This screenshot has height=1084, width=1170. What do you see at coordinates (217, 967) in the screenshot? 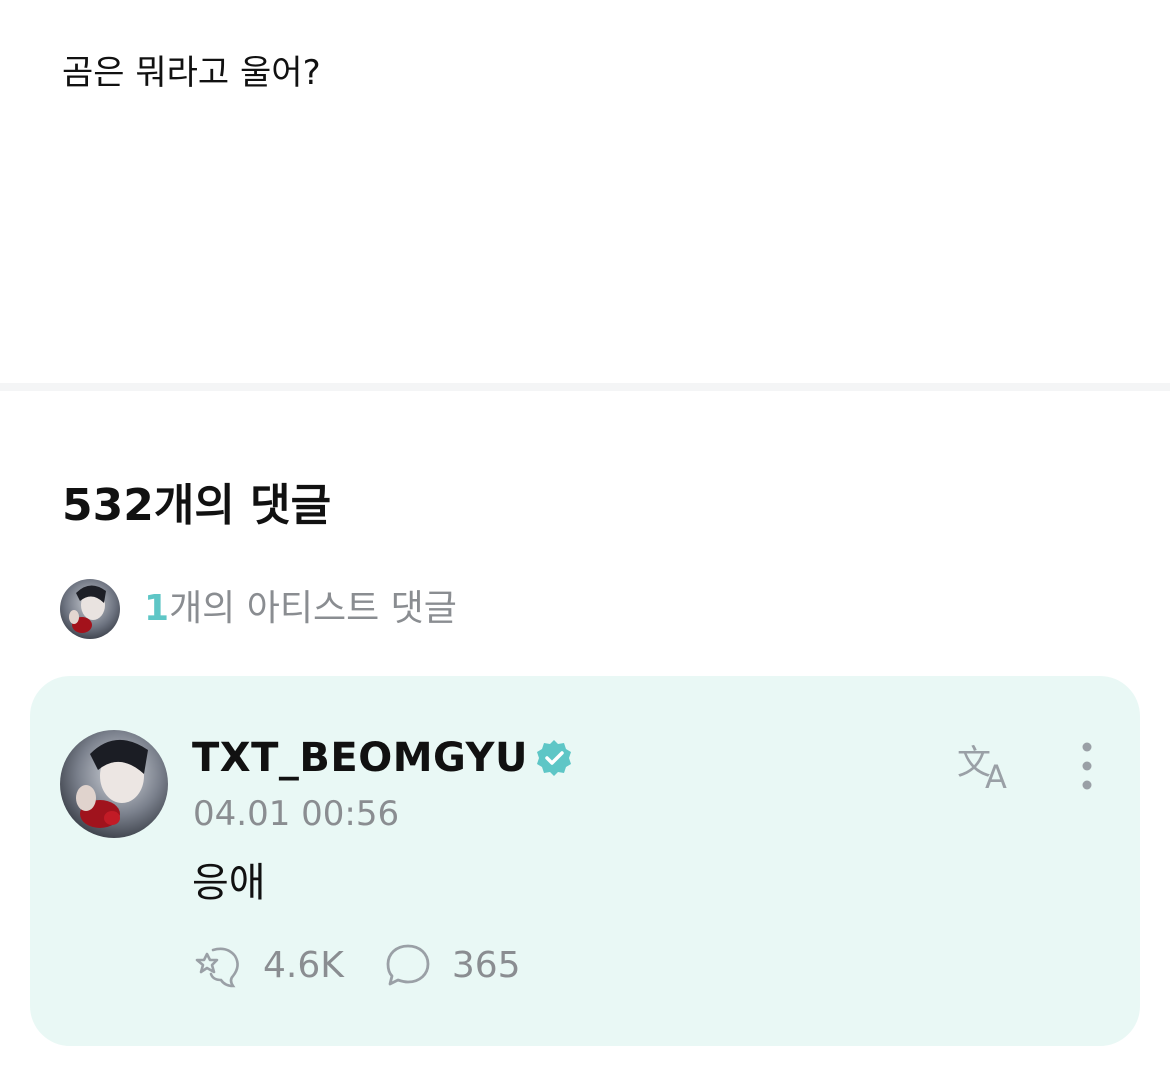
I see `cheer-icon` at bounding box center [217, 967].